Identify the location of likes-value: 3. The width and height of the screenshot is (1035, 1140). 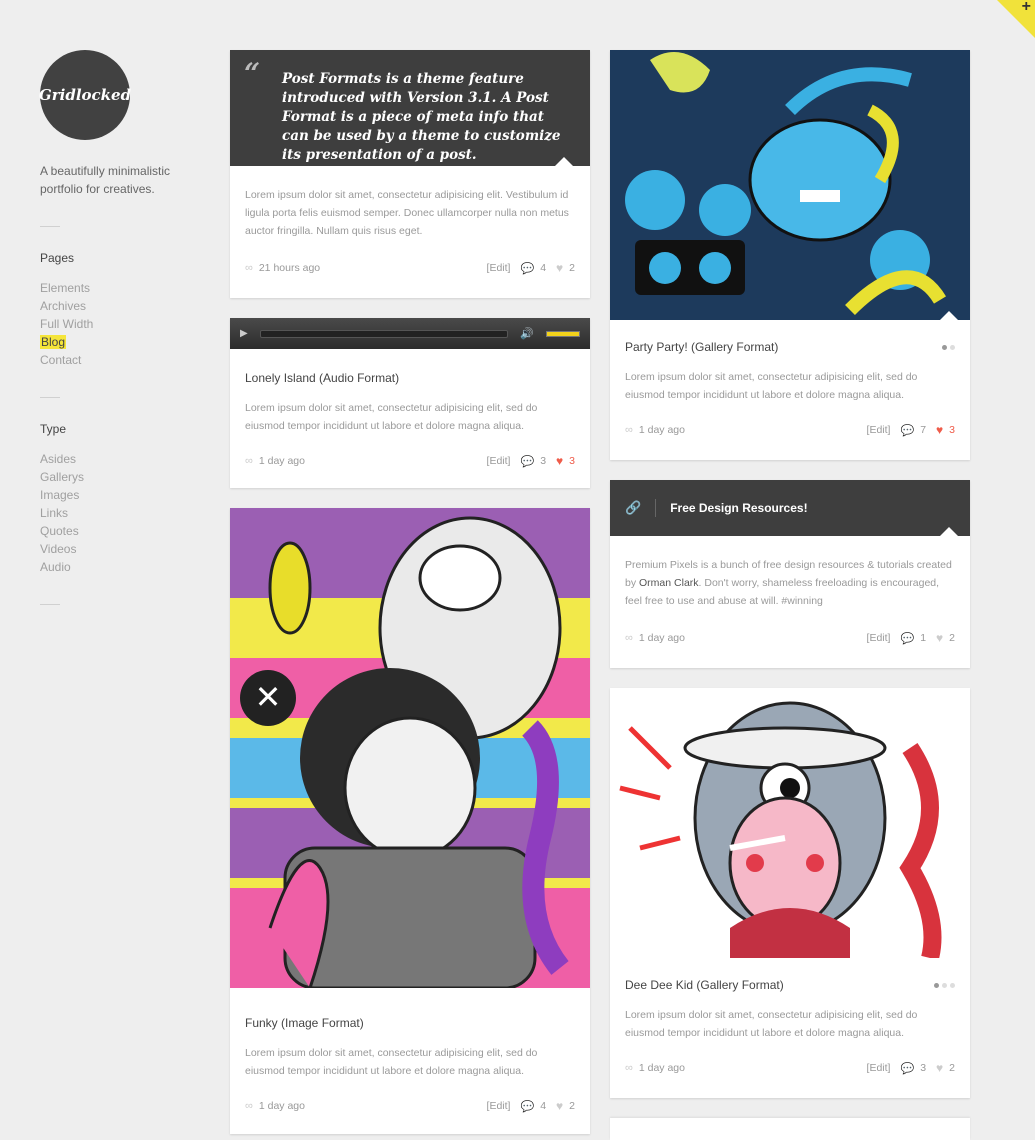
(572, 461).